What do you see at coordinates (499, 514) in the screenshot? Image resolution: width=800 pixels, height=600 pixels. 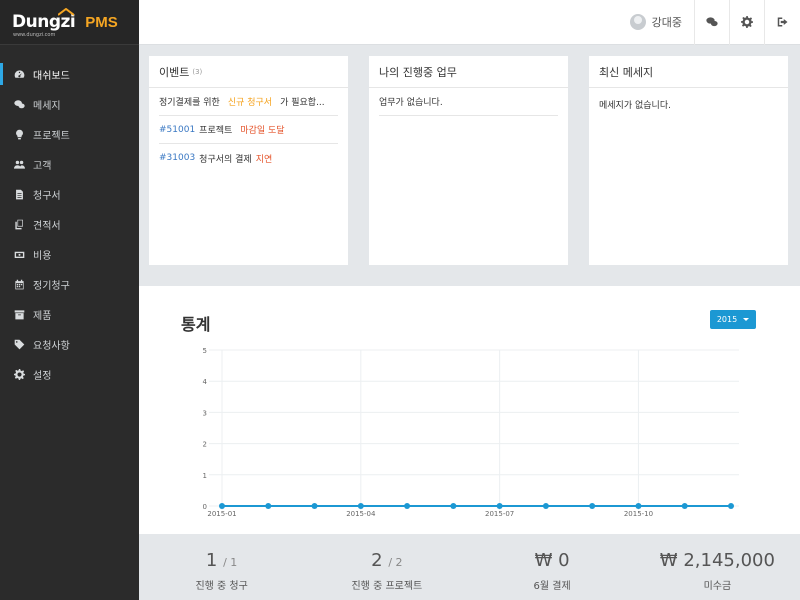 I see `x-tick-label: 2015-07` at bounding box center [499, 514].